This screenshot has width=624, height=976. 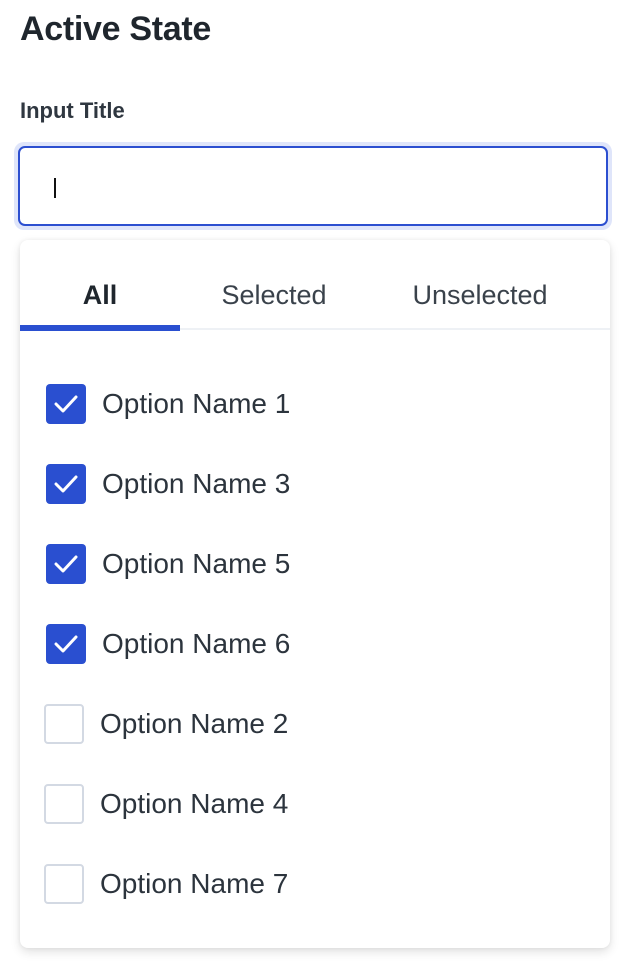 I want to click on option-item: Option Name 6, so click(x=315, y=644).